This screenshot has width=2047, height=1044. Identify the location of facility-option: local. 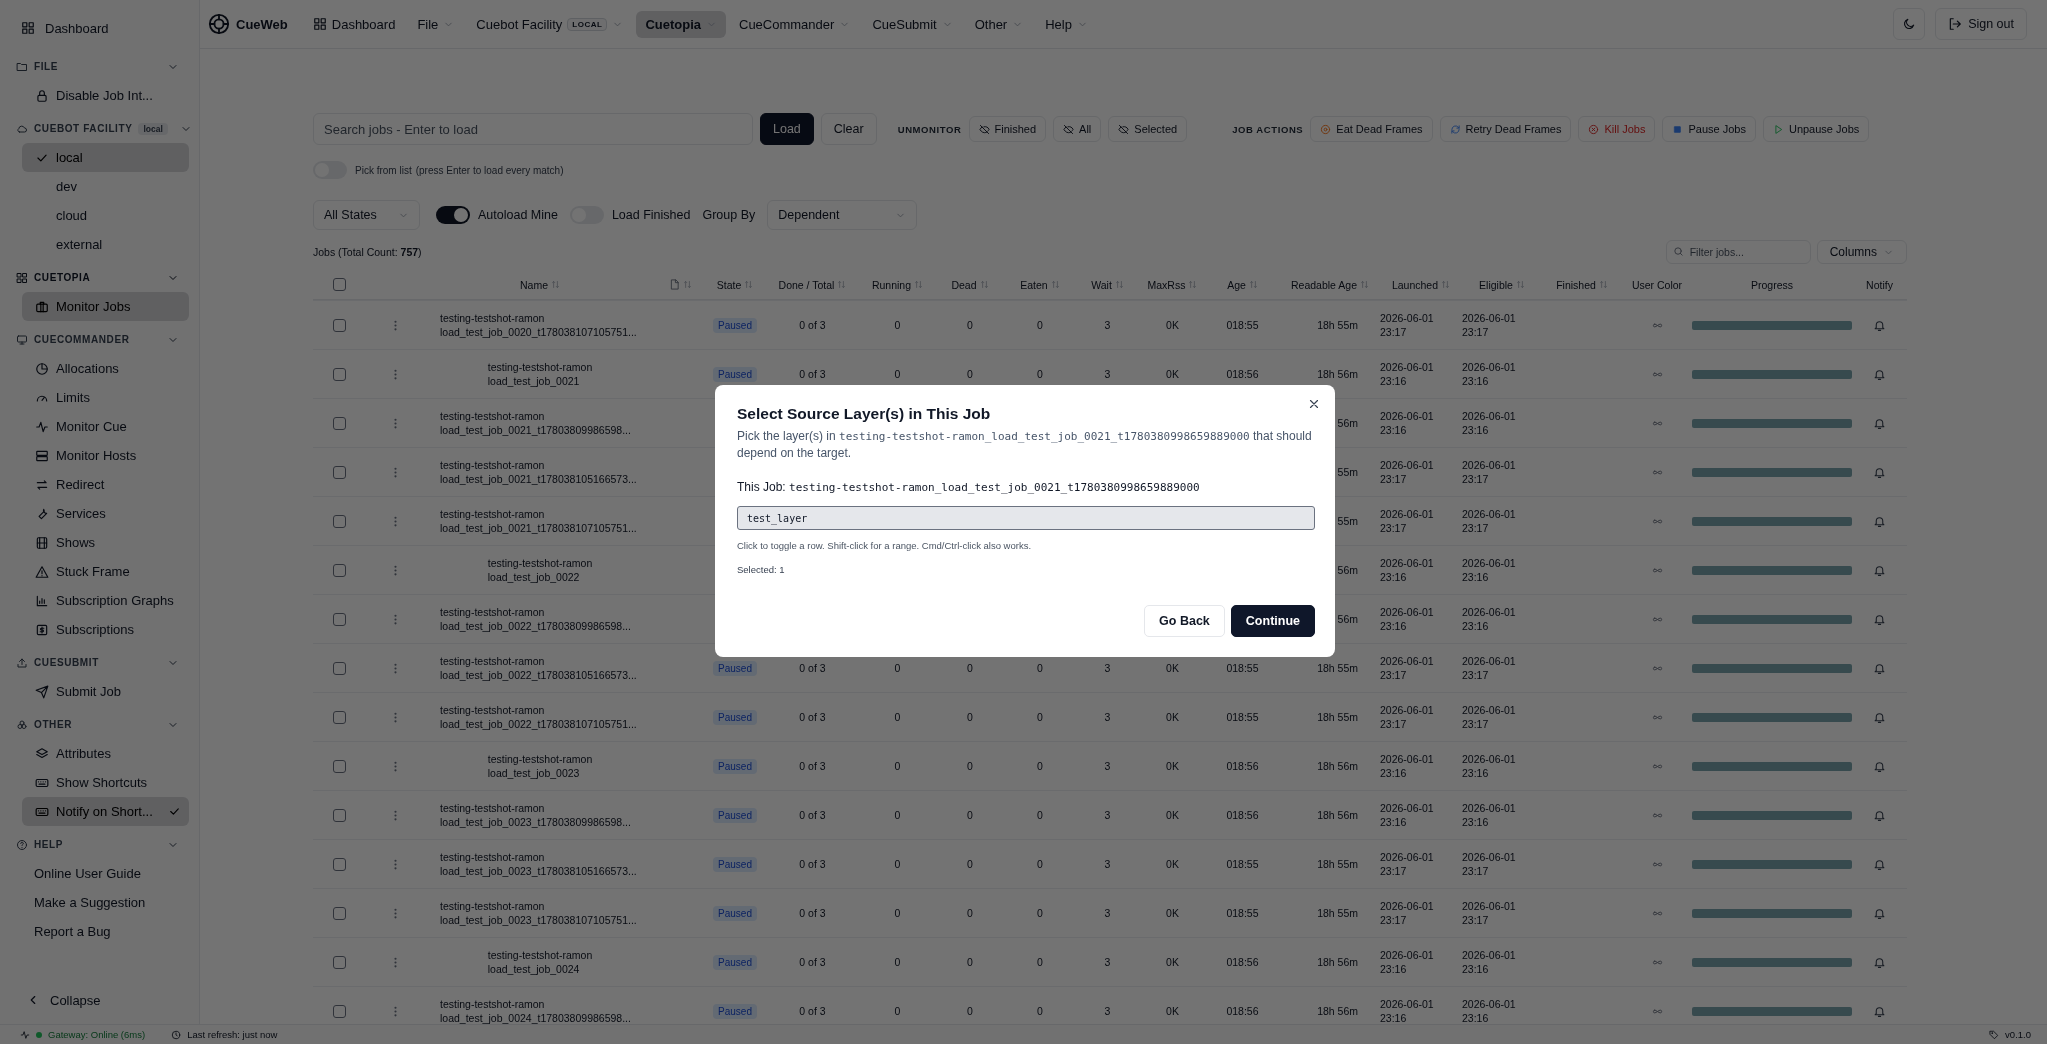
(105, 157).